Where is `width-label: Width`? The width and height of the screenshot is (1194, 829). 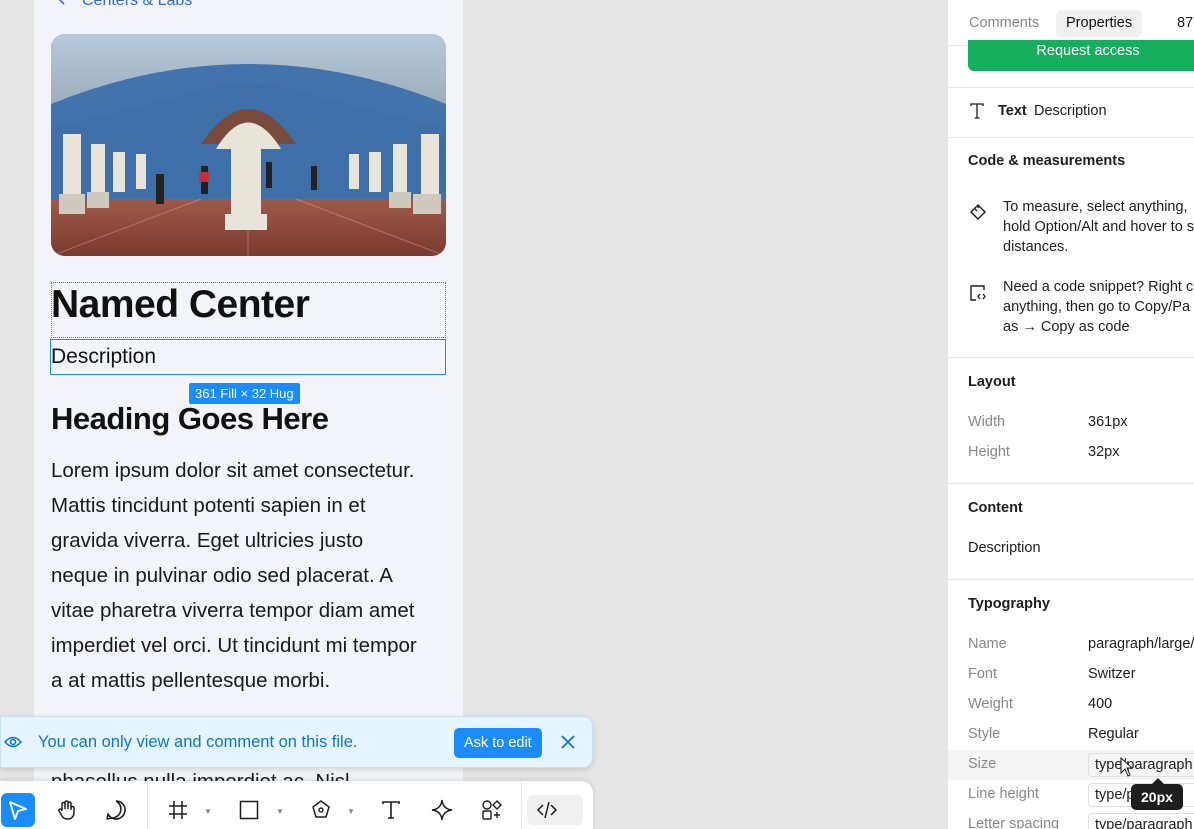 width-label: Width is located at coordinates (987, 422).